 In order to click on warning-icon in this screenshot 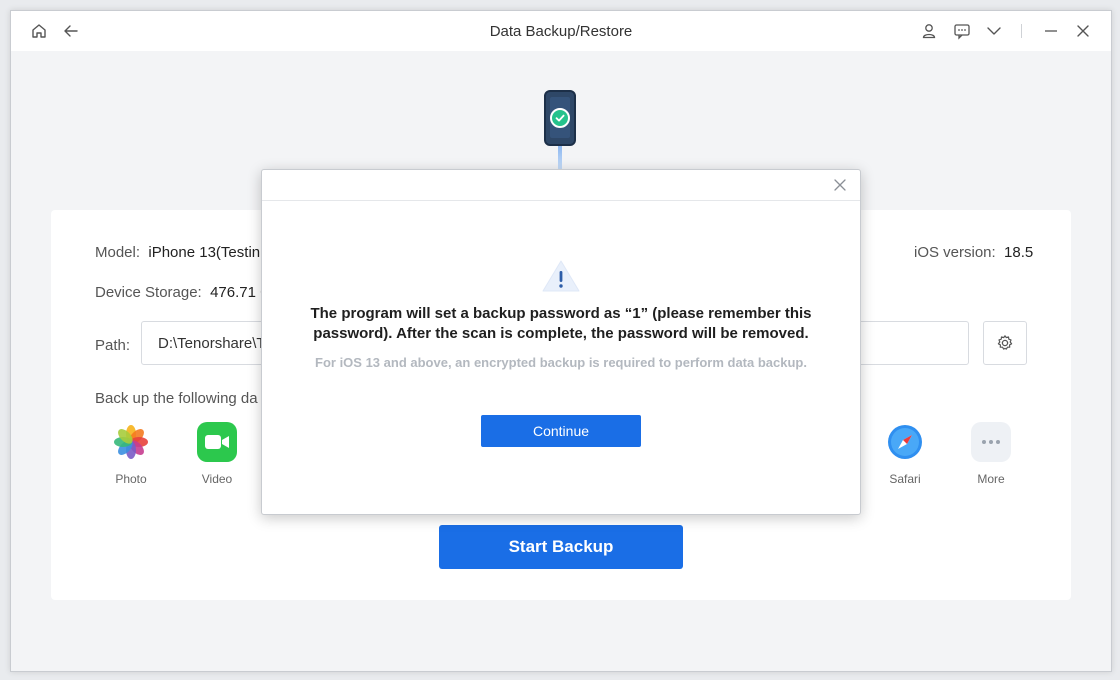, I will do `click(561, 276)`.